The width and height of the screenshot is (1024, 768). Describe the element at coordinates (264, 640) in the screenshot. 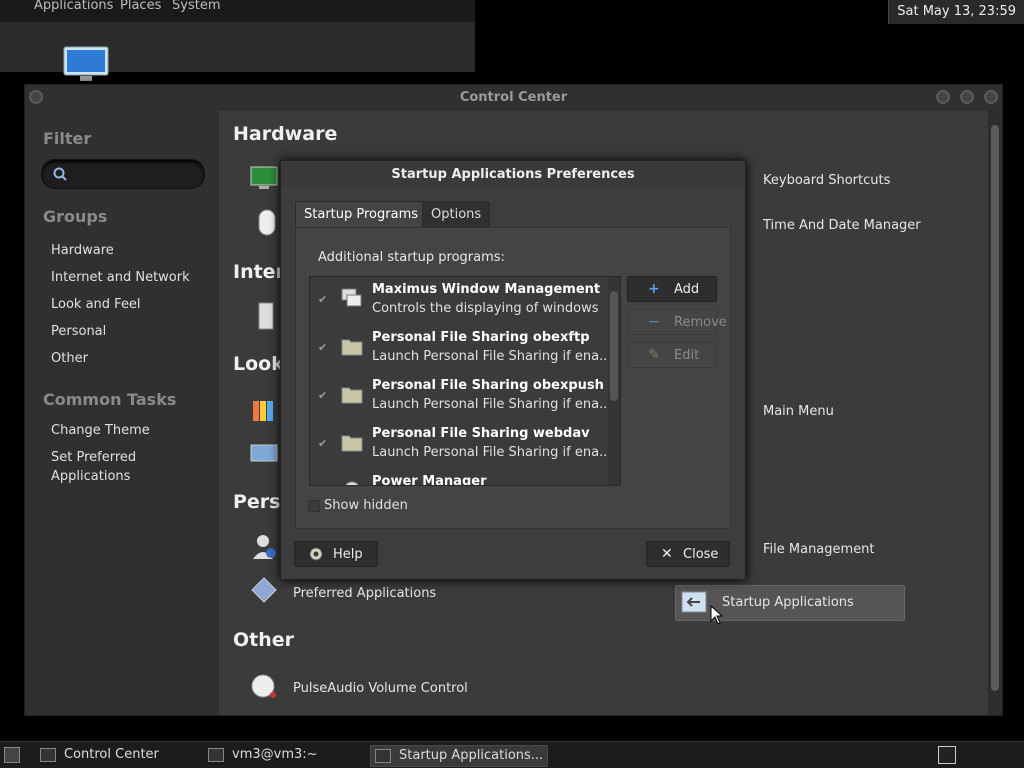

I see `section-other: Other` at that location.